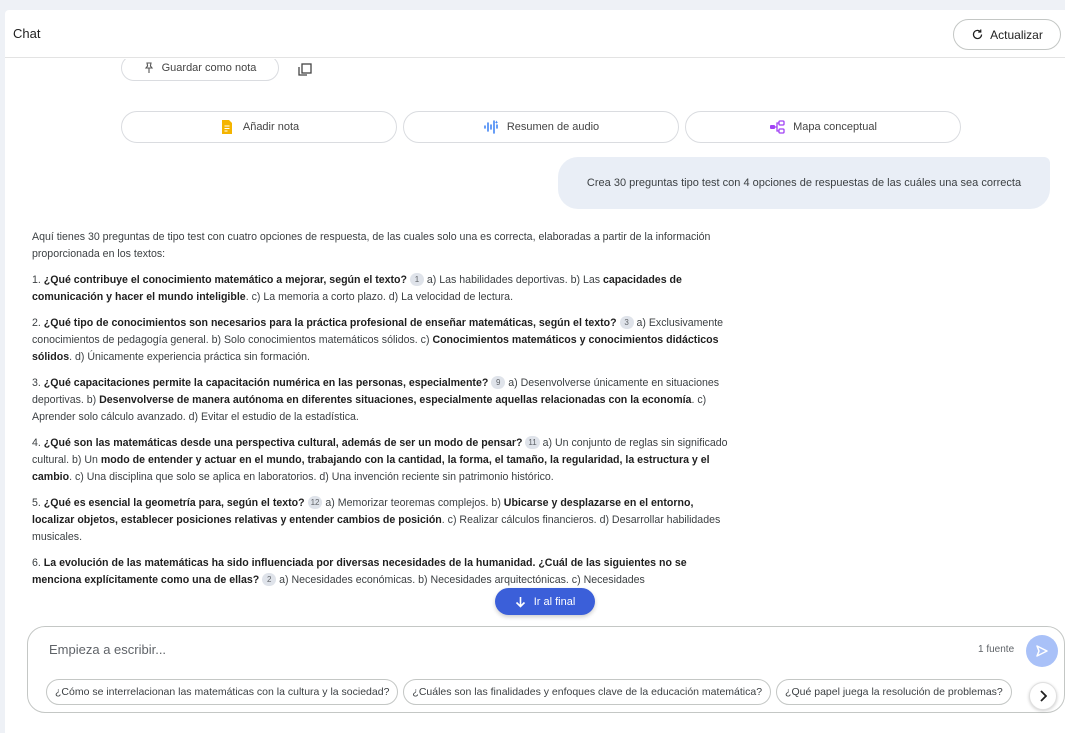  What do you see at coordinates (38, 383) in the screenshot?
I see `question-number: 3.` at bounding box center [38, 383].